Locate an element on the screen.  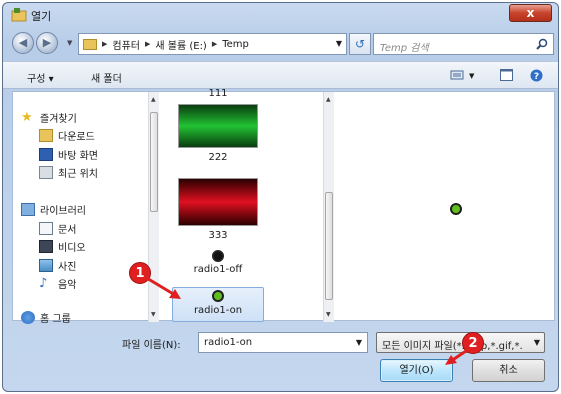
history-dropdown-icon: ▼ is located at coordinates (69, 43).